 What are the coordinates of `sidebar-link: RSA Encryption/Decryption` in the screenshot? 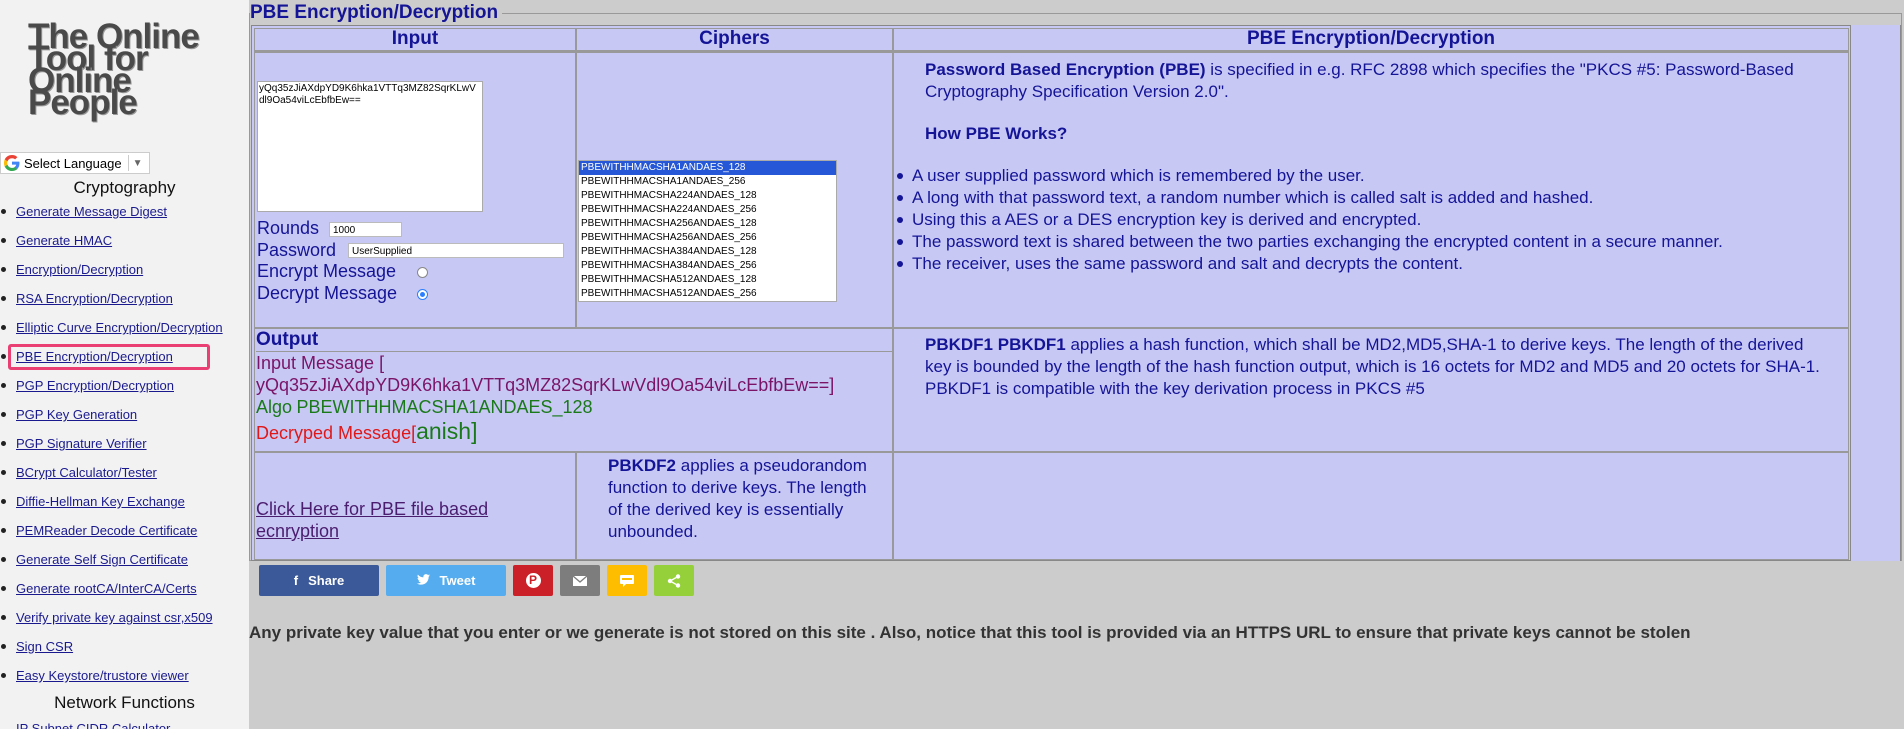 It's located at (94, 298).